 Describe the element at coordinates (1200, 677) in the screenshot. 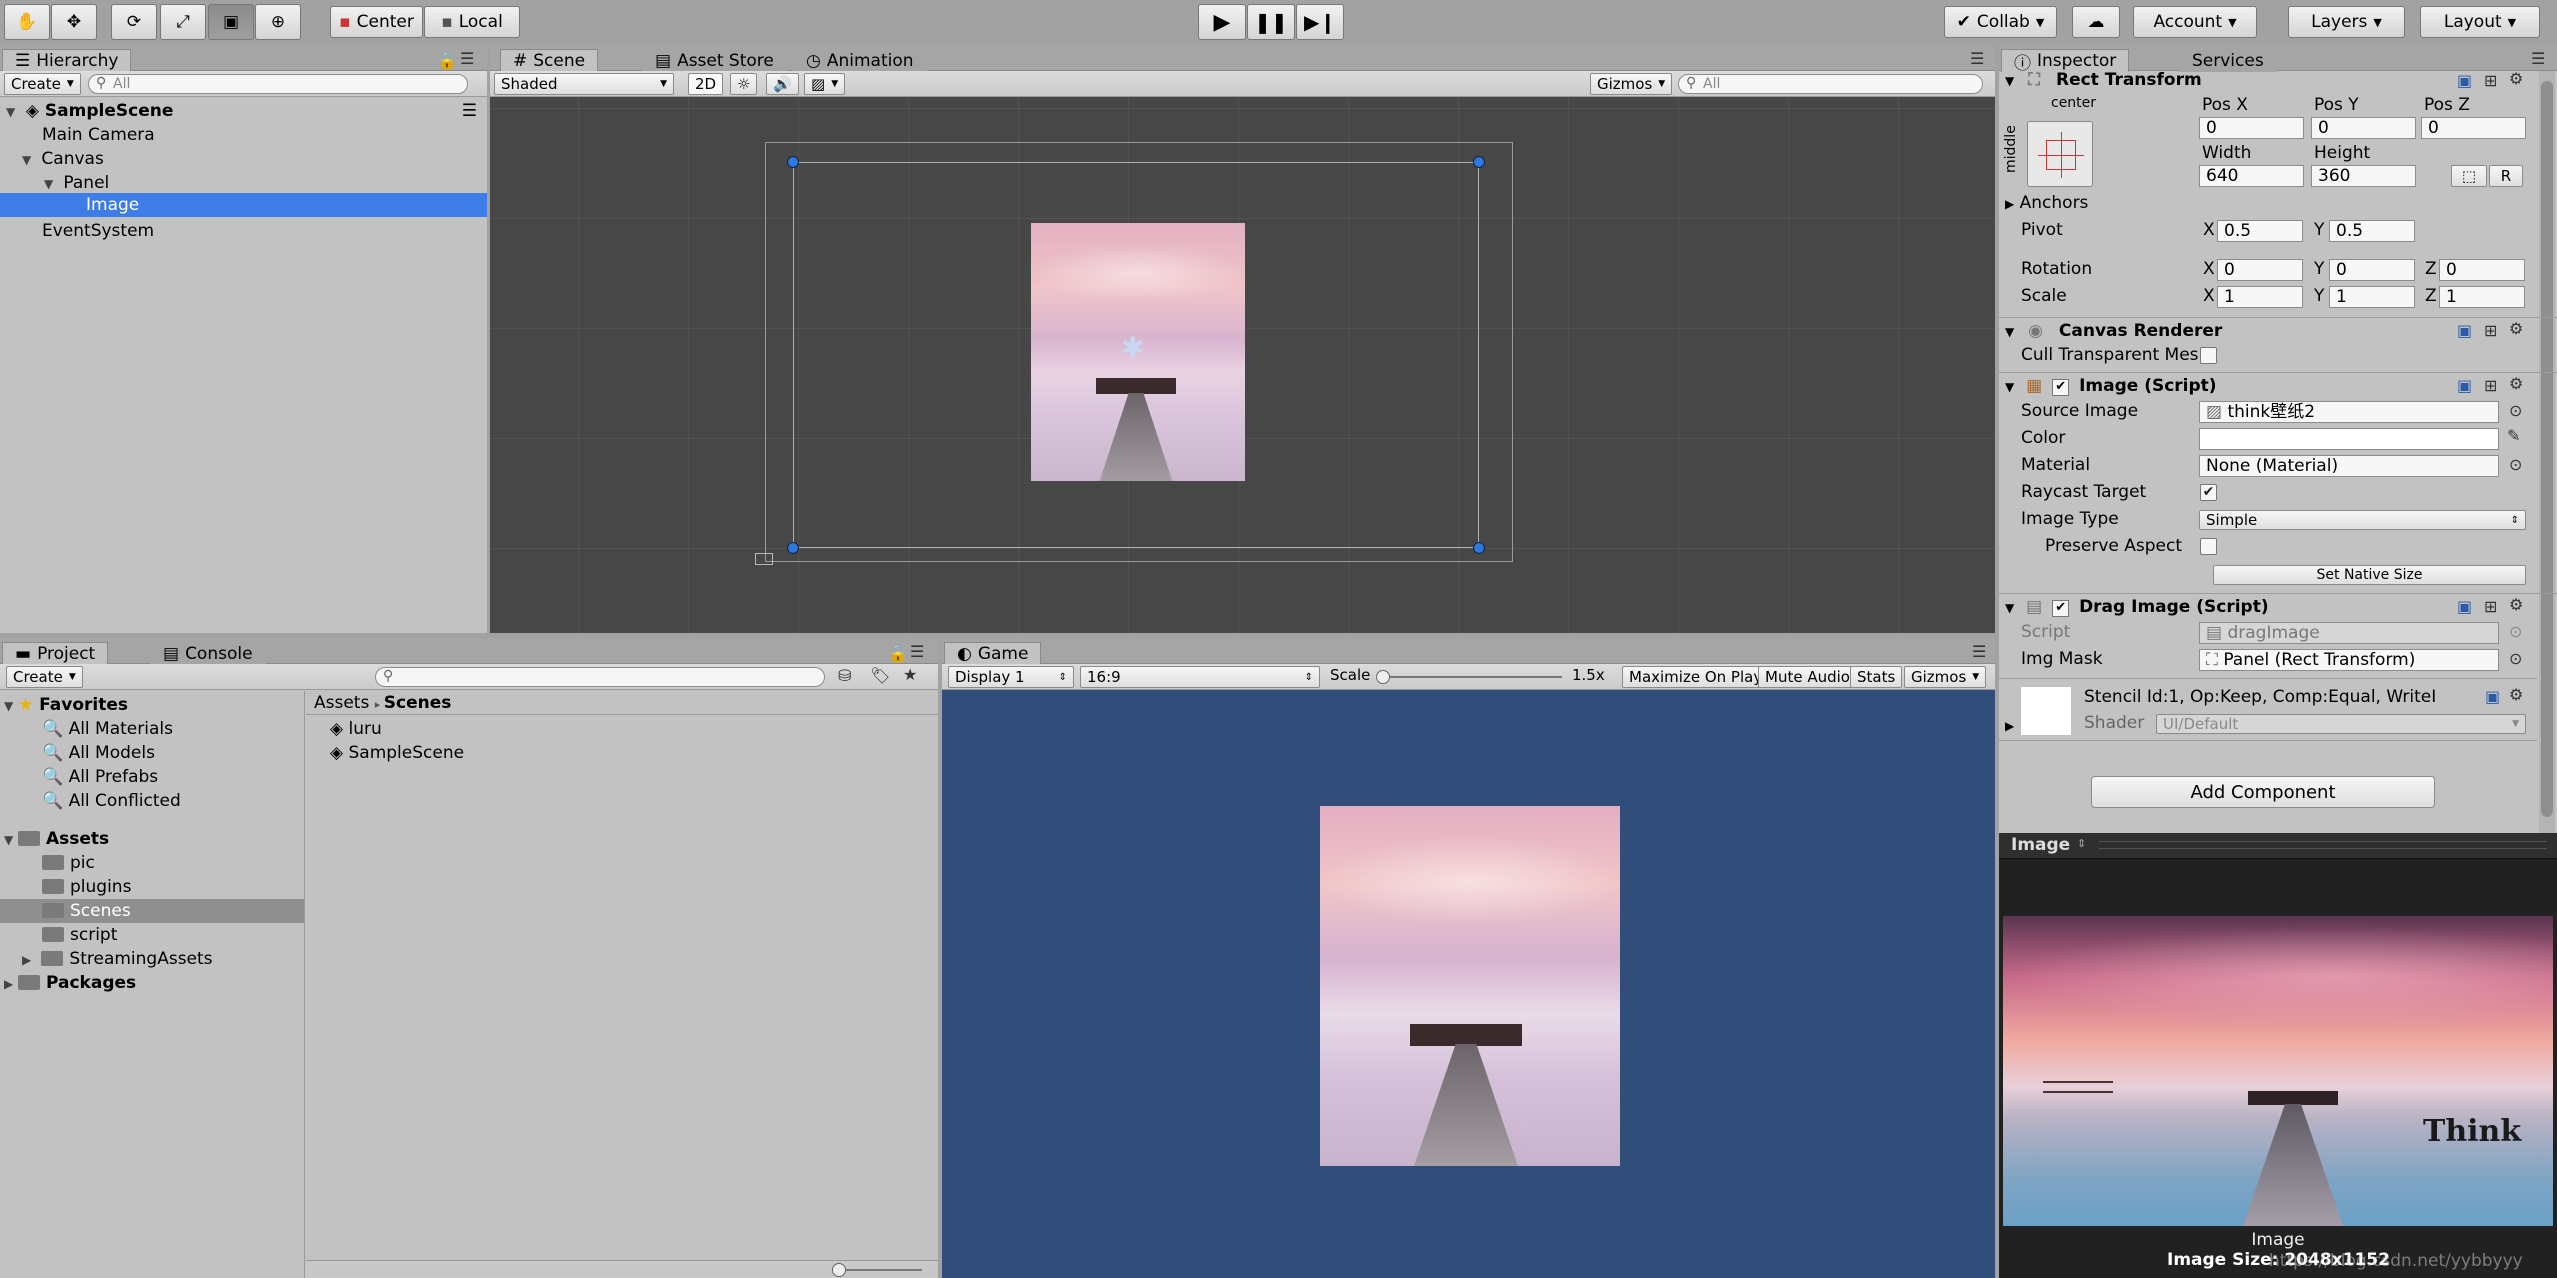

I see `aspect-dropdown: 16:9 ⇕` at that location.